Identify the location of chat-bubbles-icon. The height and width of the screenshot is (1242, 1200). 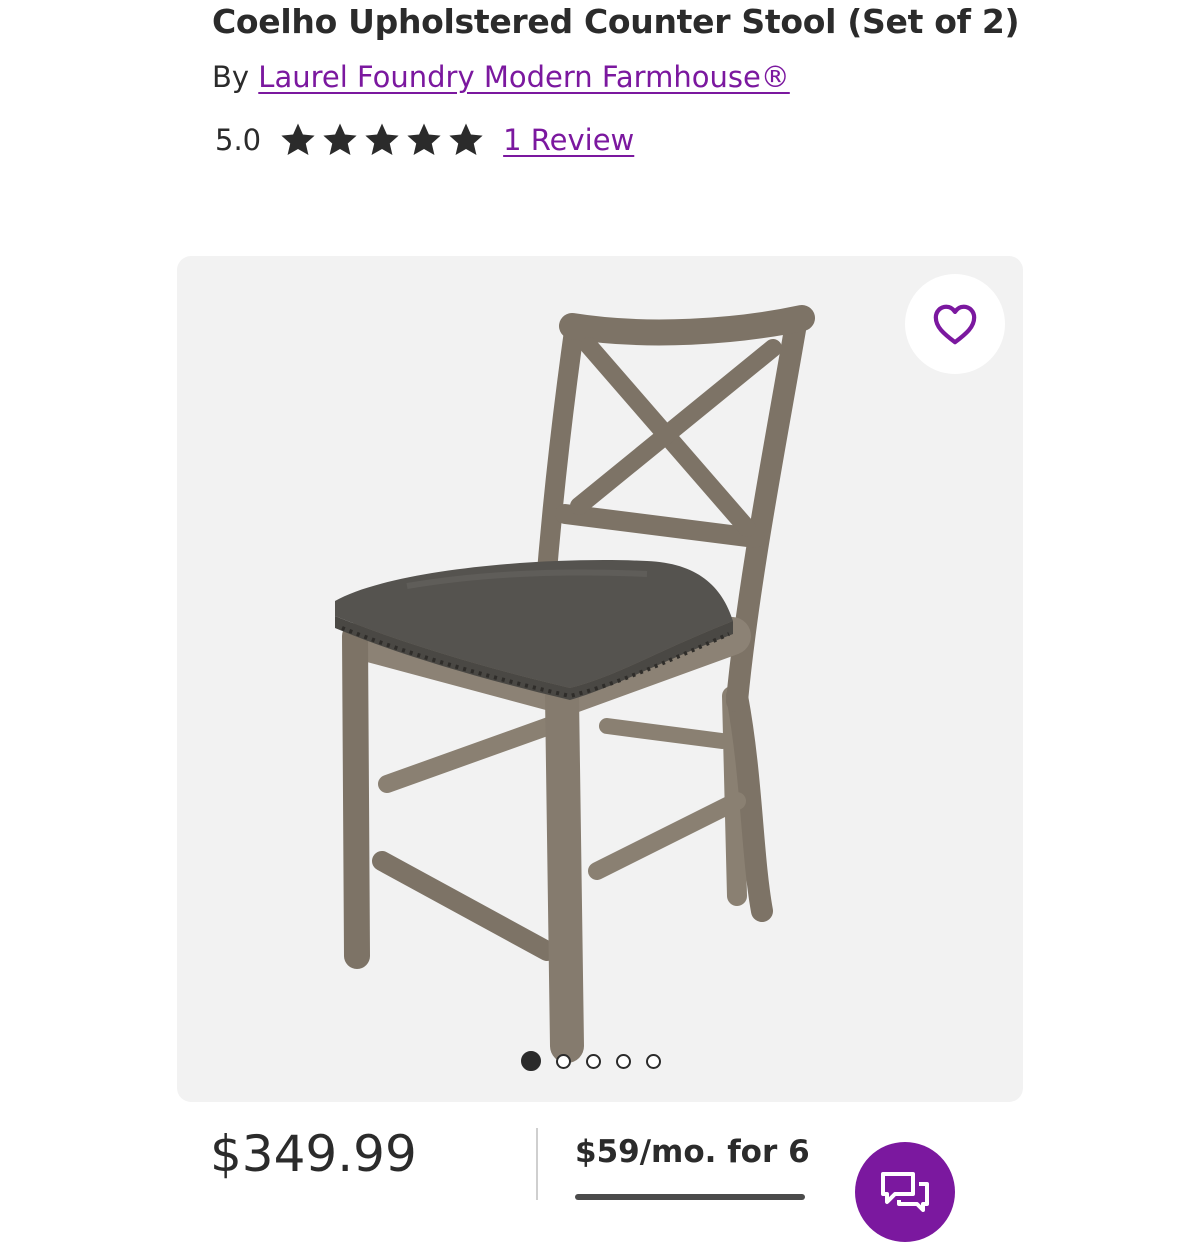
(905, 1192).